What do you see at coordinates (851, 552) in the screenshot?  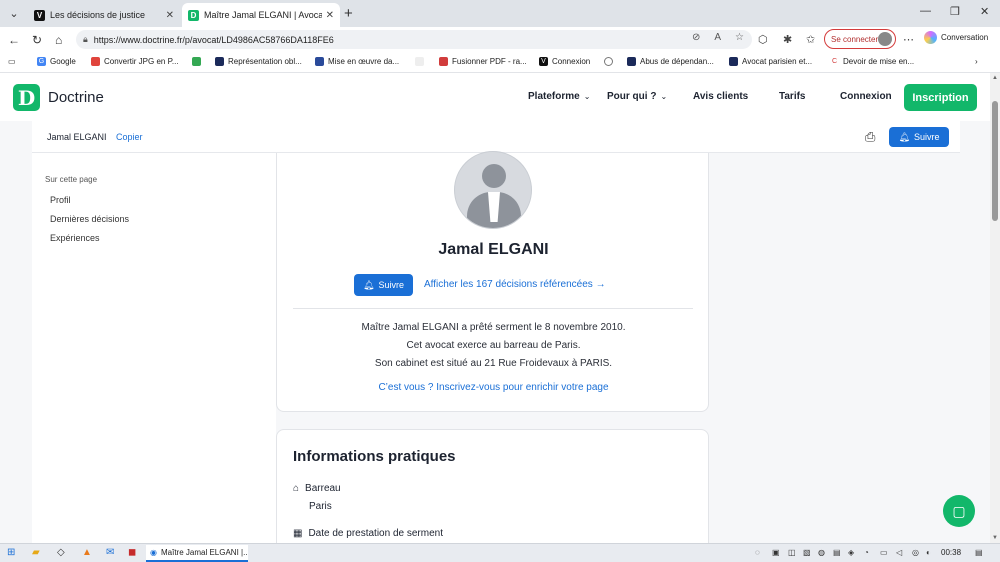 I see `tray-icon: ◈` at bounding box center [851, 552].